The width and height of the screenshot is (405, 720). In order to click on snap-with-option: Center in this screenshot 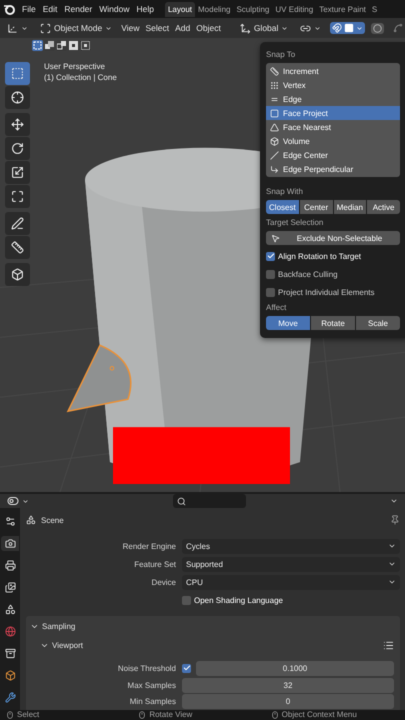, I will do `click(316, 207)`.